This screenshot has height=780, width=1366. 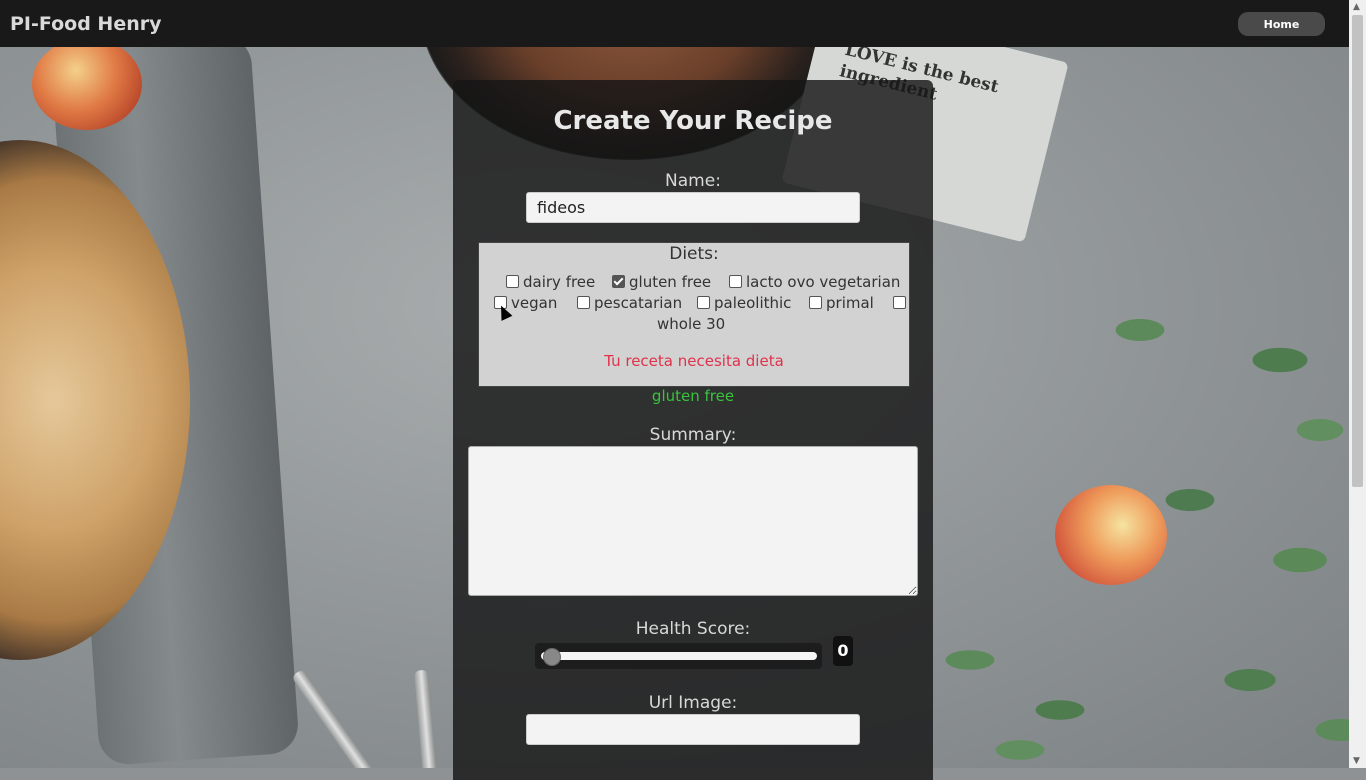 What do you see at coordinates (670, 282) in the screenshot?
I see `diet-label: gluten free` at bounding box center [670, 282].